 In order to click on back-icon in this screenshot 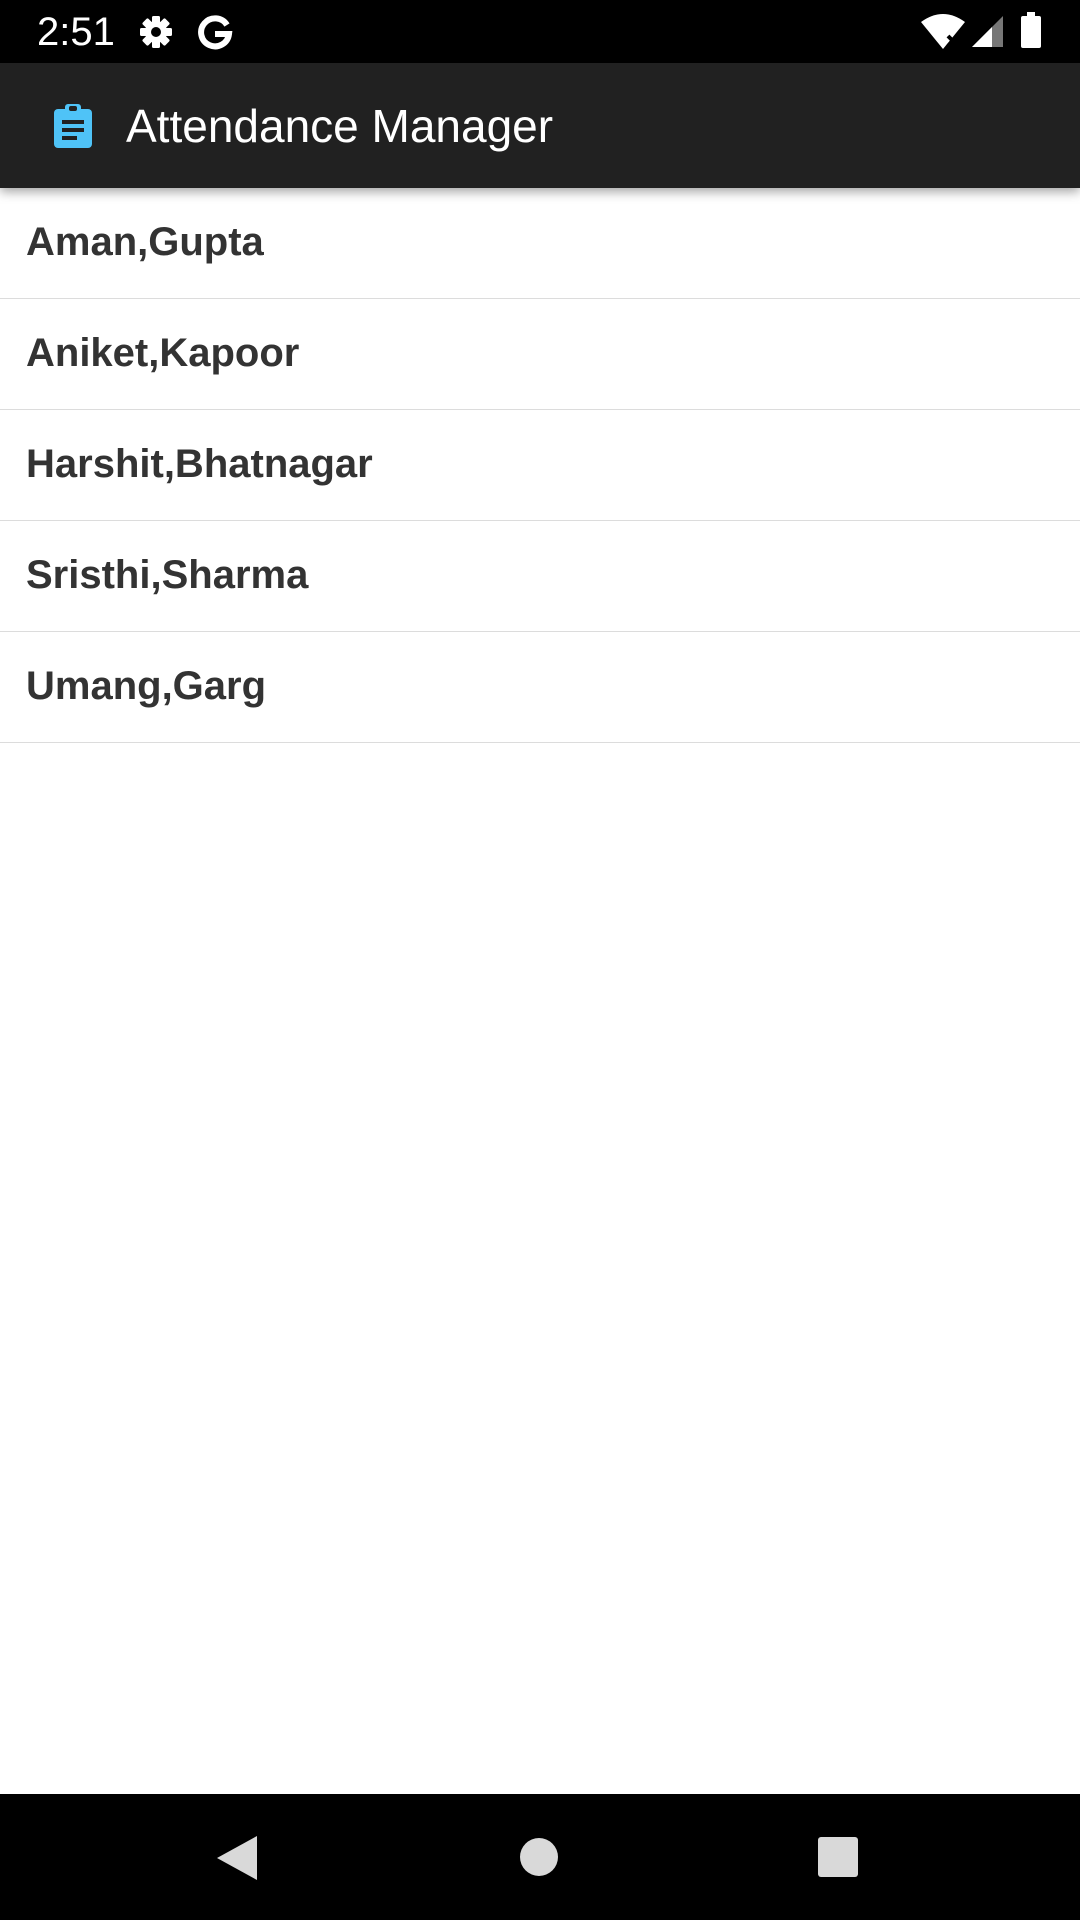, I will do `click(236, 1858)`.